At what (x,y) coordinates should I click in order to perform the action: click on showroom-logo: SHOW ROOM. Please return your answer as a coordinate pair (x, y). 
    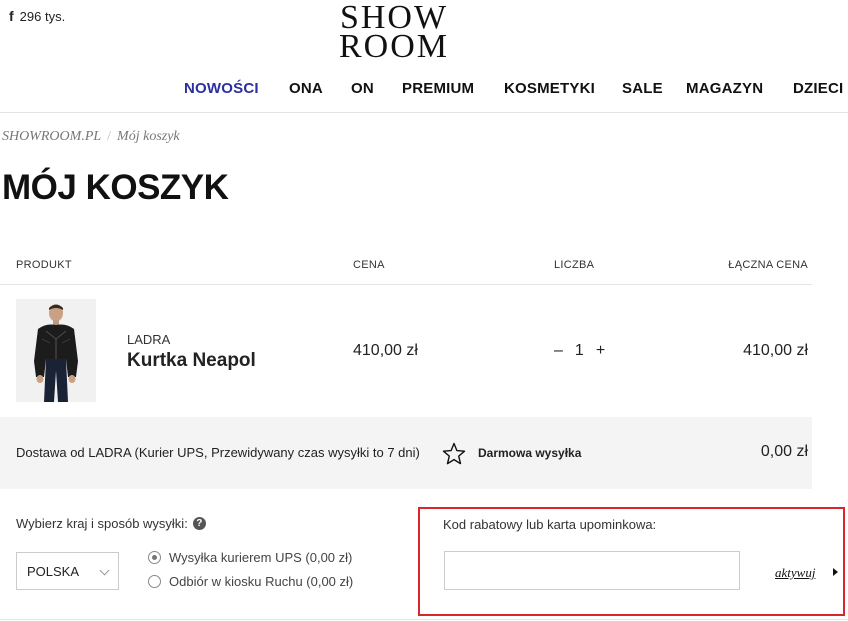
    Looking at the image, I should click on (394, 33).